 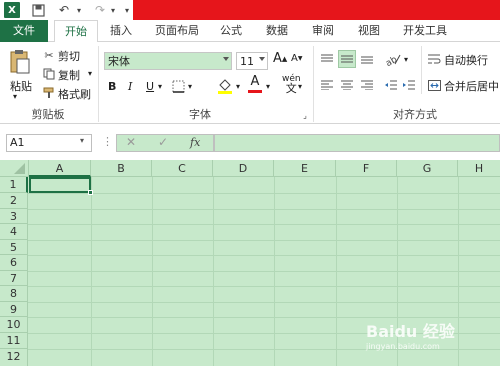 What do you see at coordinates (243, 168) in the screenshot?
I see `column-header: D` at bounding box center [243, 168].